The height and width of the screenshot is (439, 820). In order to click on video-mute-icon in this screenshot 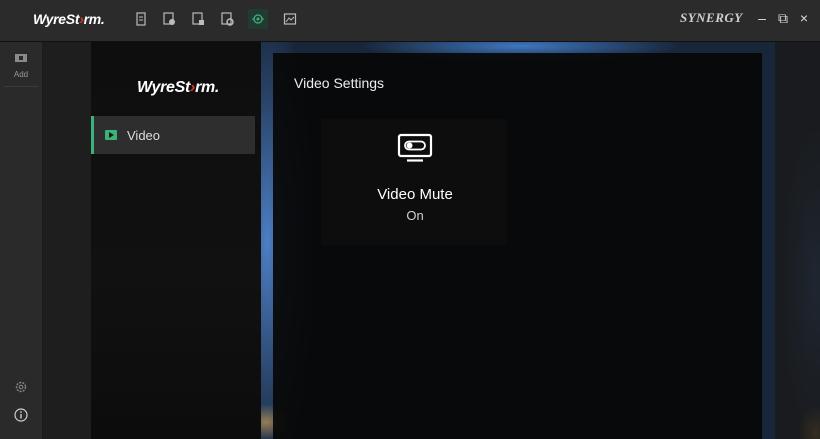, I will do `click(415, 148)`.